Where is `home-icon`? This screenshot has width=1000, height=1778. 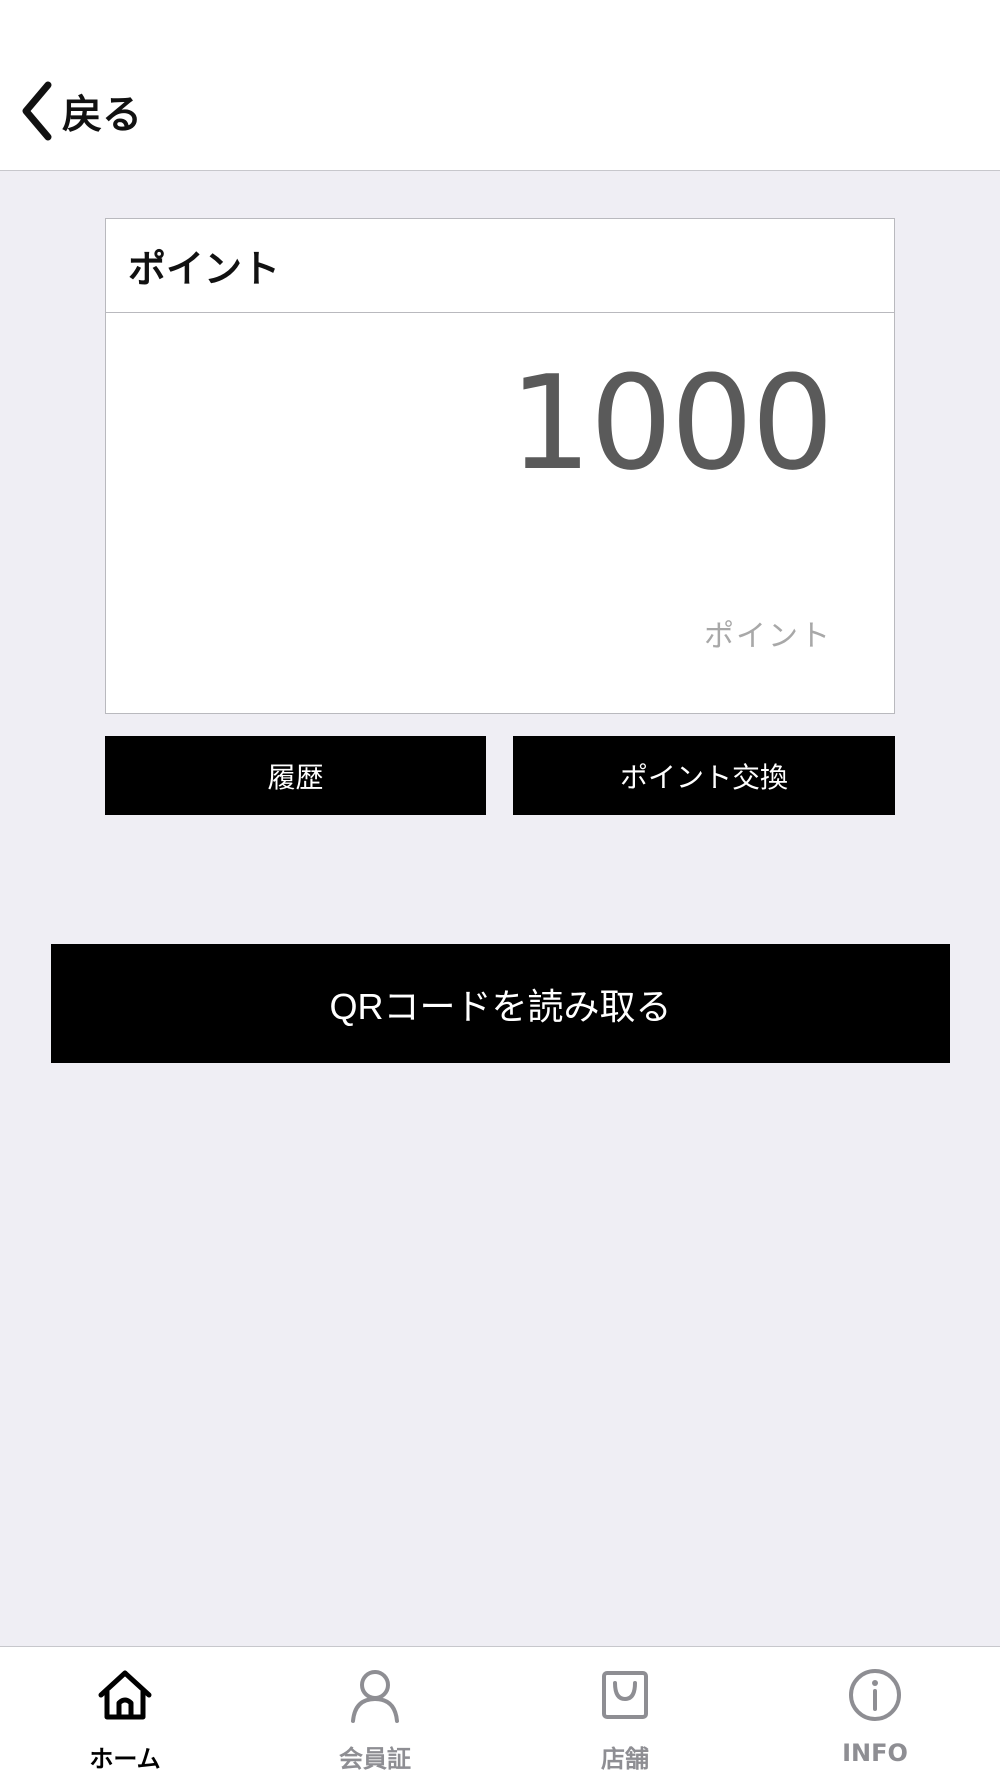
home-icon is located at coordinates (125, 1687).